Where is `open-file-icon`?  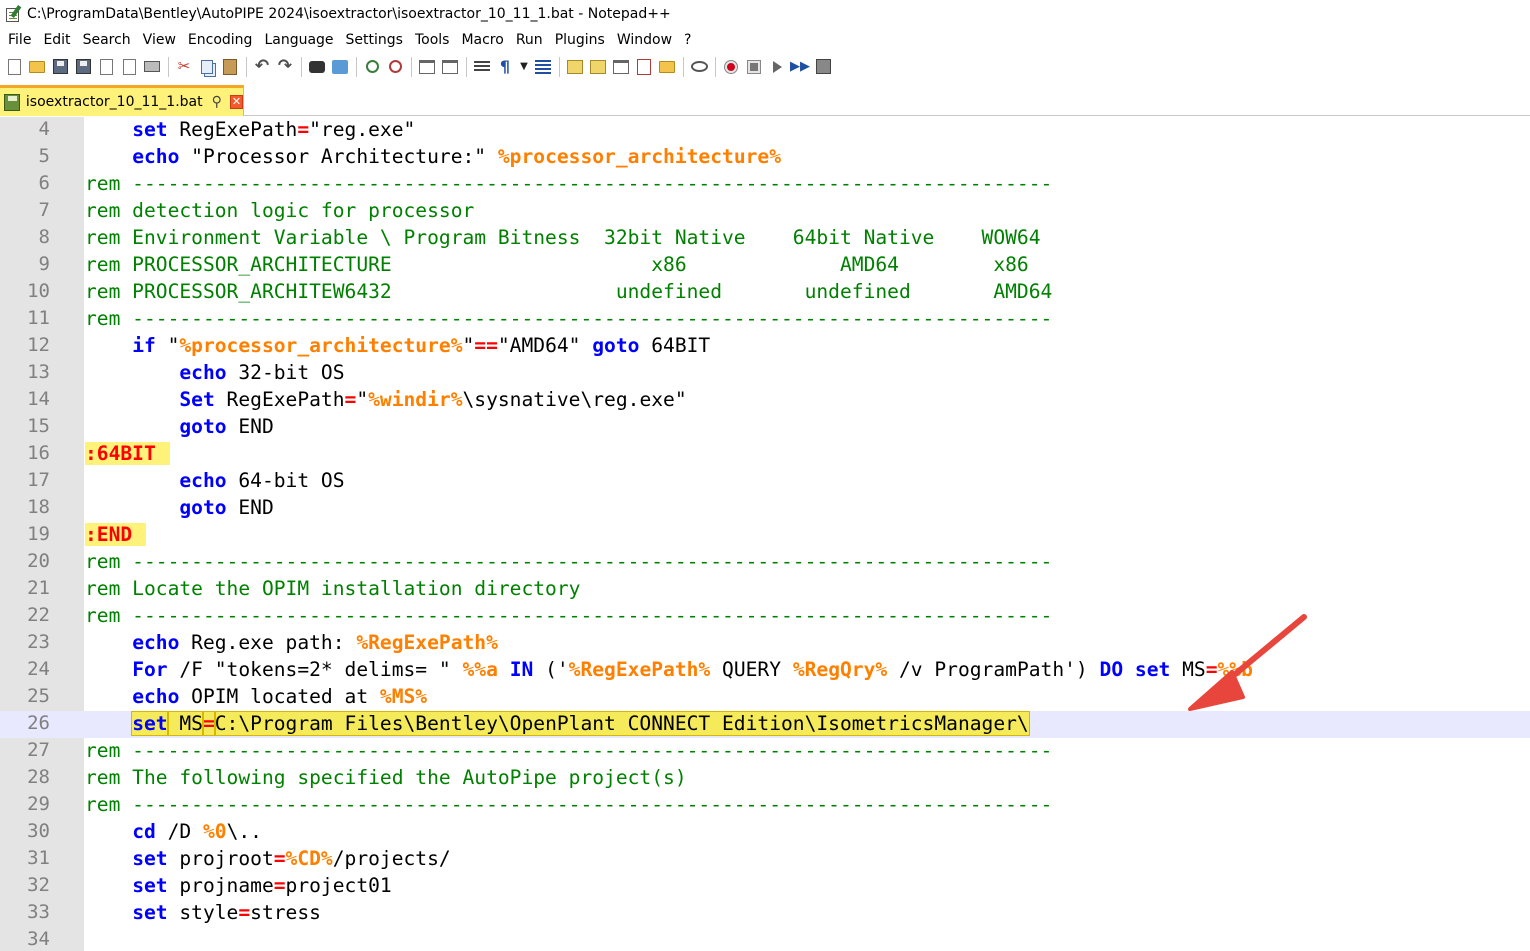 open-file-icon is located at coordinates (37, 67).